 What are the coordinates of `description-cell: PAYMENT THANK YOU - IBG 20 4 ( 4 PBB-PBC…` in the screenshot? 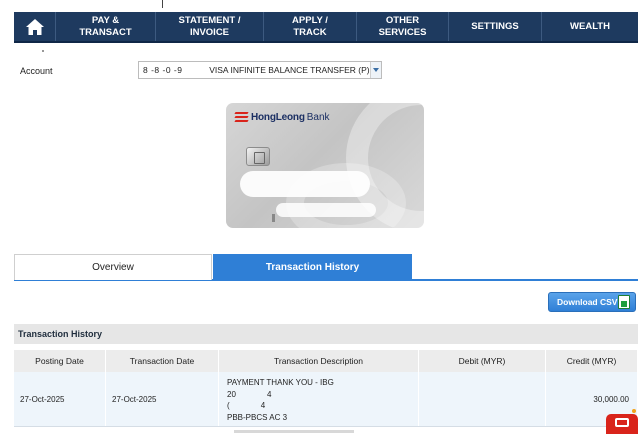 It's located at (319, 399).